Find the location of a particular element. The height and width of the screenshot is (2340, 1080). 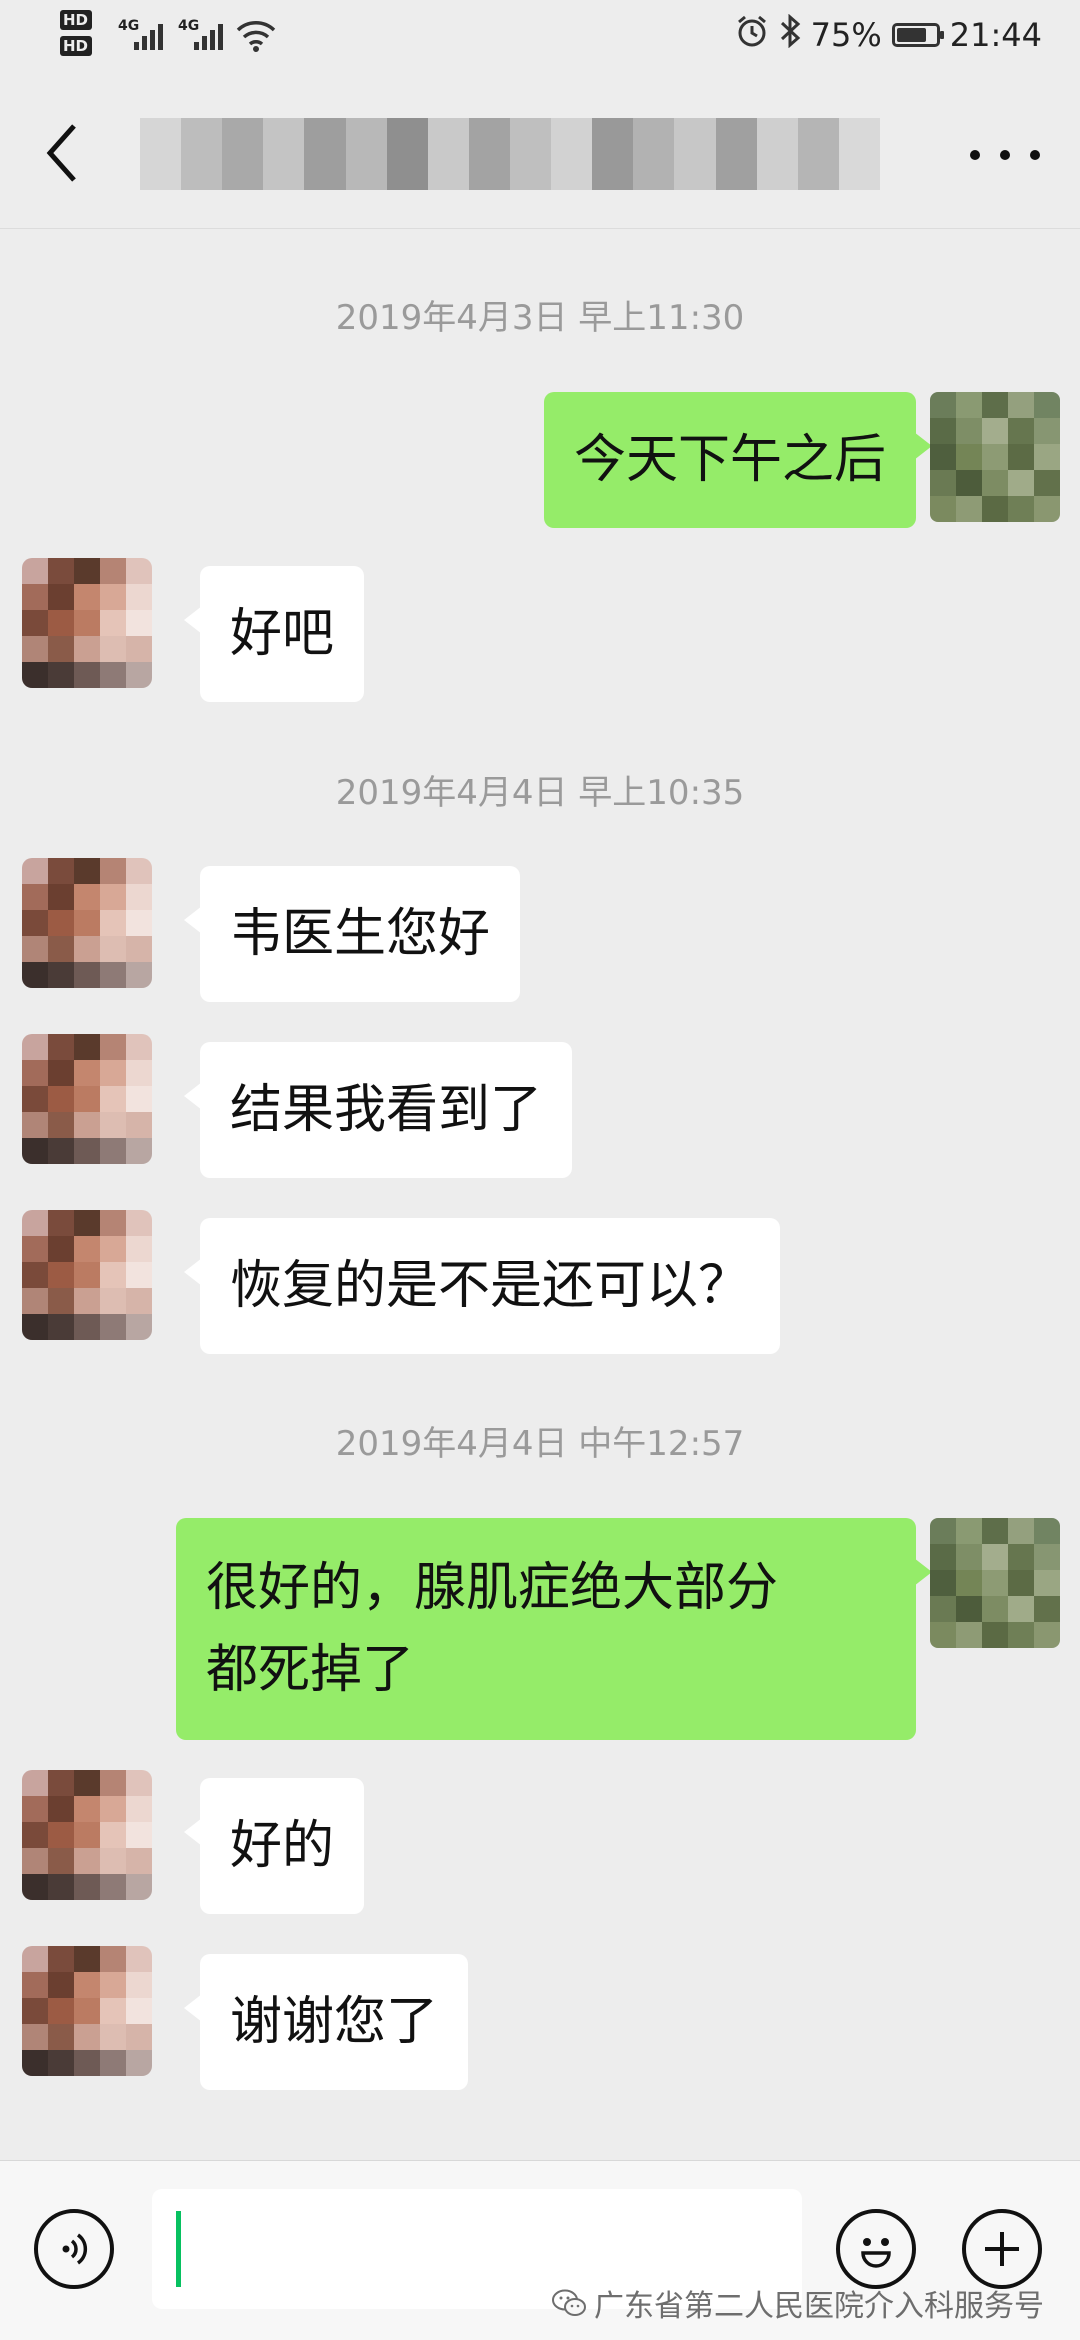

contact-name-blurred is located at coordinates (510, 154).